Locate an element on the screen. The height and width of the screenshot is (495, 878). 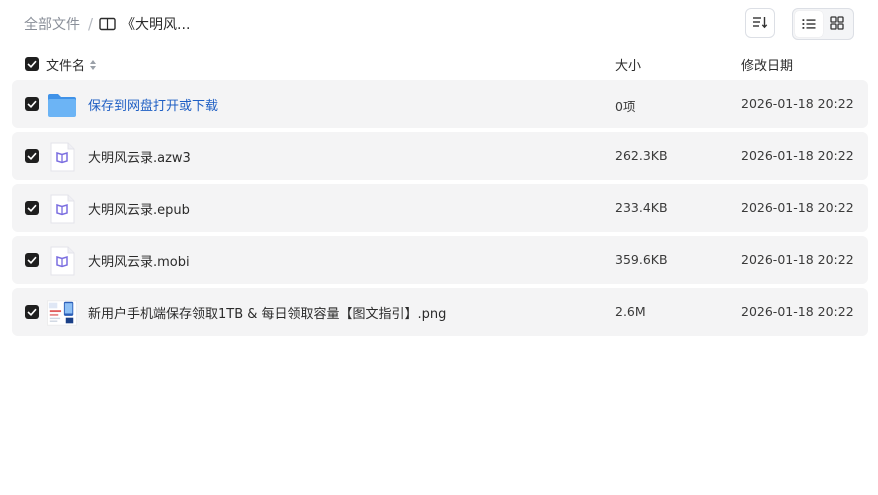
file-name: 大明风云录.epub is located at coordinates (139, 208).